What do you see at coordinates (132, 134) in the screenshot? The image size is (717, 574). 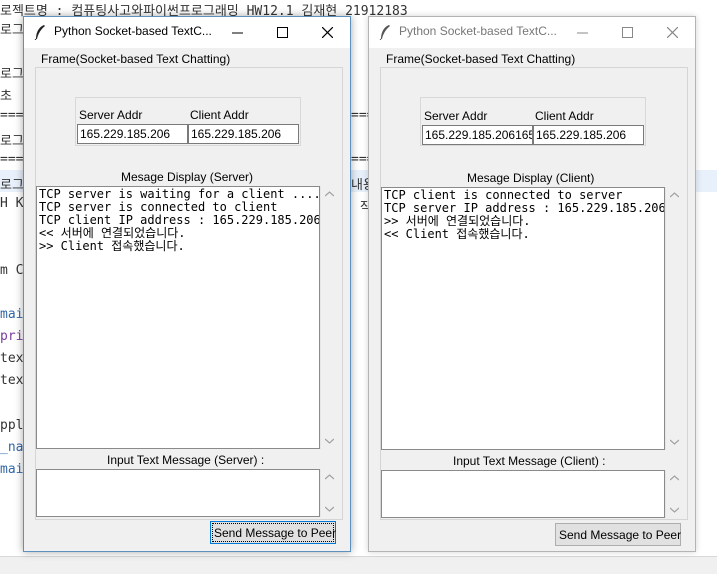 I see `server-addr-input: 165.229.185.206` at bounding box center [132, 134].